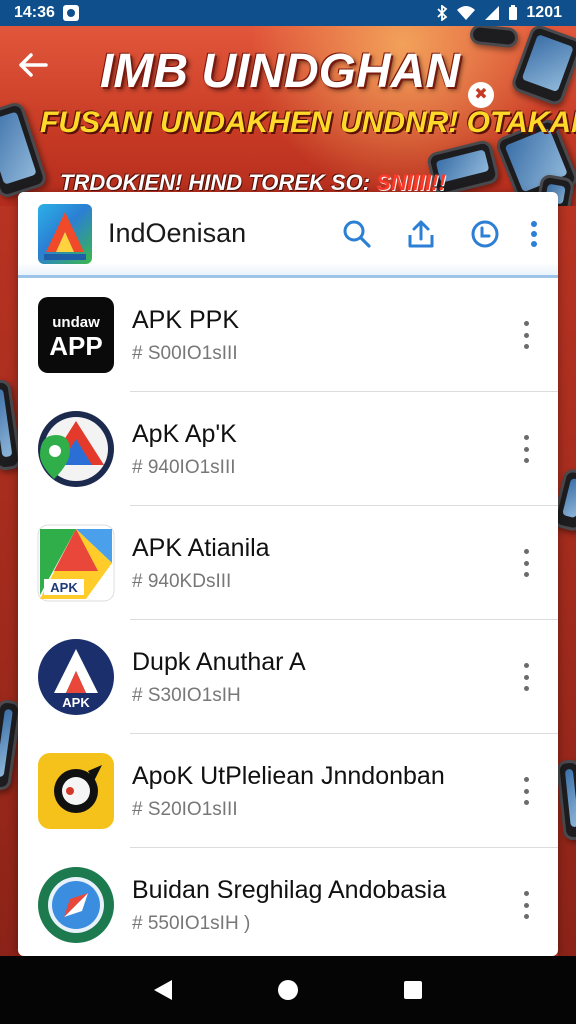 The height and width of the screenshot is (1024, 576). I want to click on banner-title: IMB UINDGHAN, so click(280, 71).